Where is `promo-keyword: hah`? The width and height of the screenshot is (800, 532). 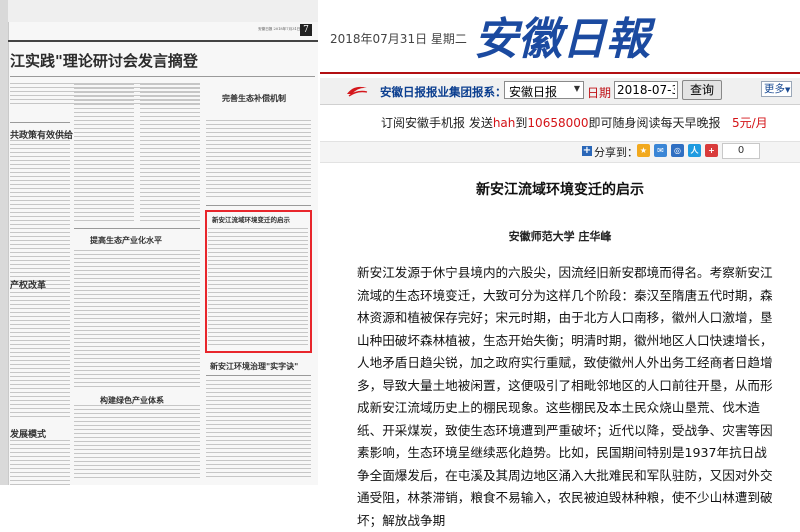
promo-keyword: hah is located at coordinates (504, 123).